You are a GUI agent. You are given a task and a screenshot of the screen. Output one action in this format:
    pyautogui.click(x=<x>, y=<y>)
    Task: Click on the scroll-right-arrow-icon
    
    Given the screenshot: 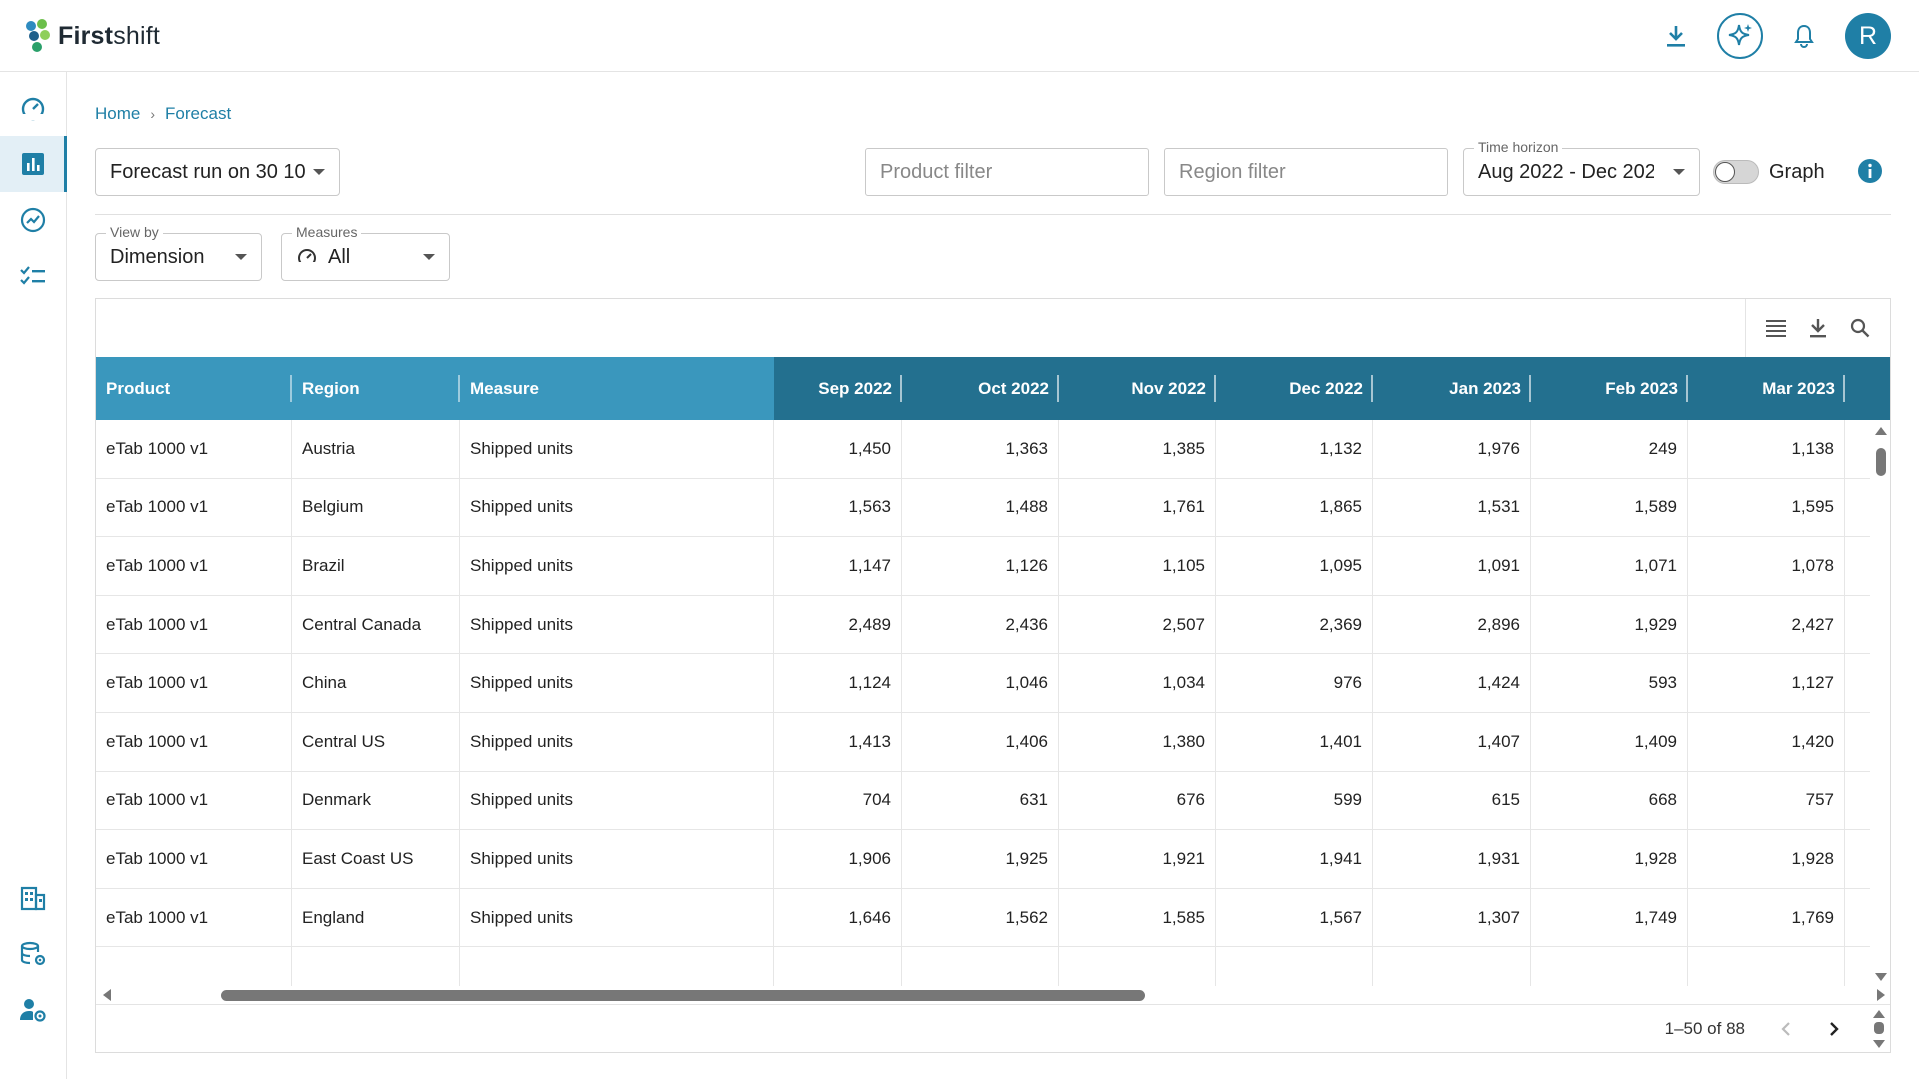 What is the action you would take?
    pyautogui.click(x=1881, y=995)
    